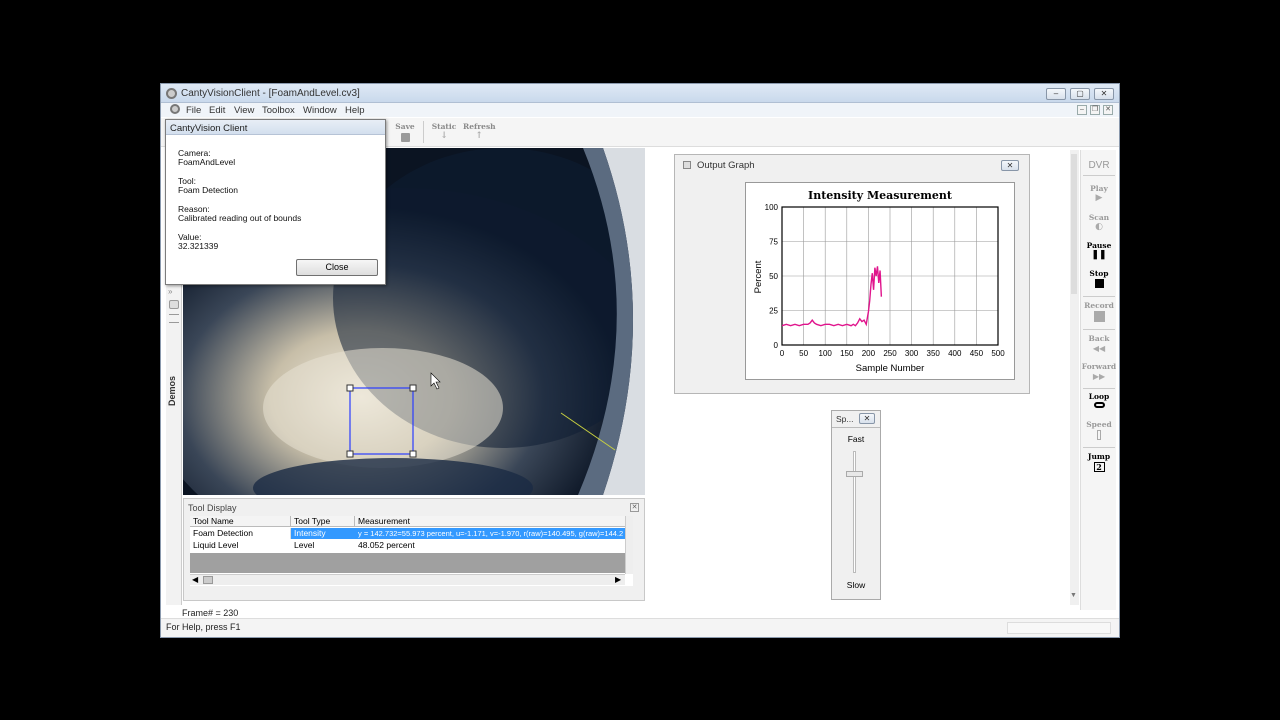 The height and width of the screenshot is (720, 1280). I want to click on col-tool-name: Tool Name, so click(240, 521).